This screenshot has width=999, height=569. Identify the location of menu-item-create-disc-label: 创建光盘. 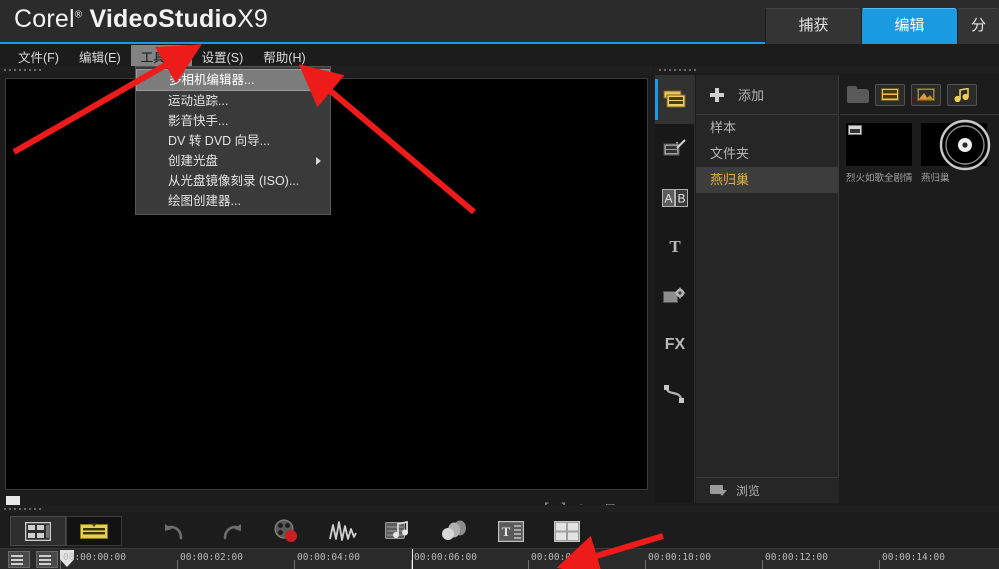
(193, 161).